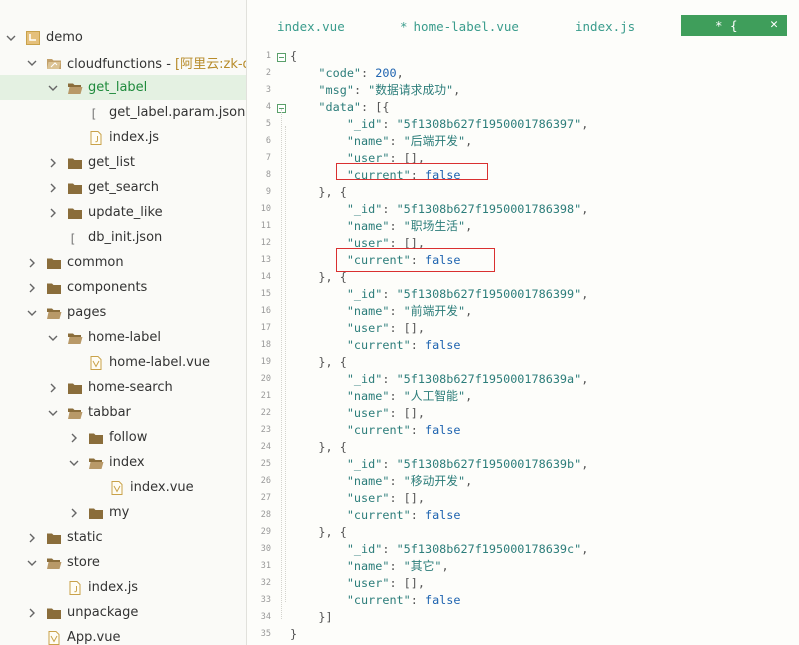 The image size is (799, 645). What do you see at coordinates (734, 25) in the screenshot?
I see `tab-active-unsaved: * { ✕` at bounding box center [734, 25].